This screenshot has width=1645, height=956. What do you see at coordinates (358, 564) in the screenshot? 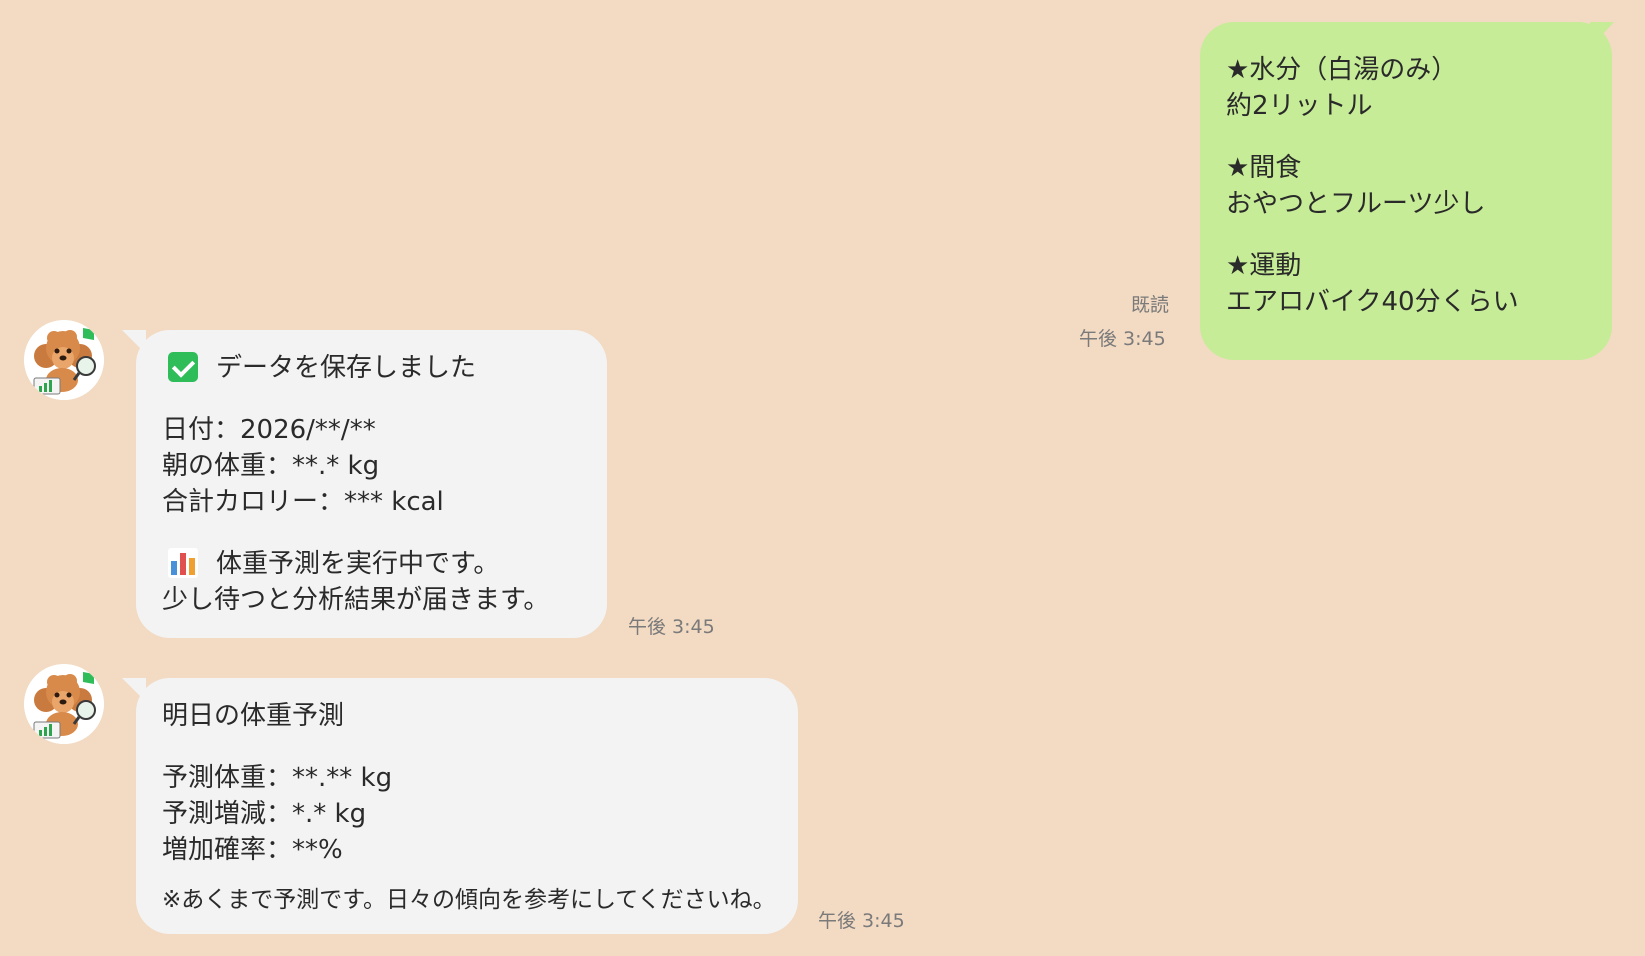
I see `bot-status-text: 体重予測を実行中です。` at bounding box center [358, 564].